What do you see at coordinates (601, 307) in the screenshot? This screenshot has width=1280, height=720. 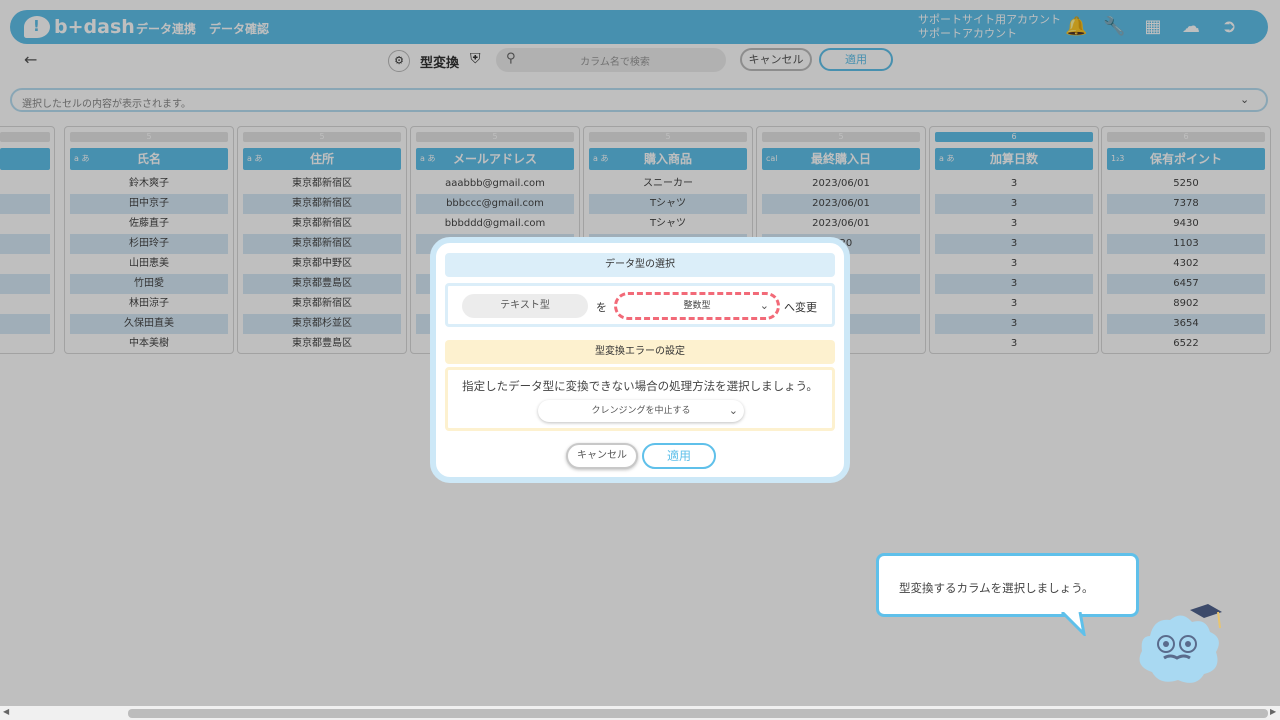 I see `wo-label: を` at bounding box center [601, 307].